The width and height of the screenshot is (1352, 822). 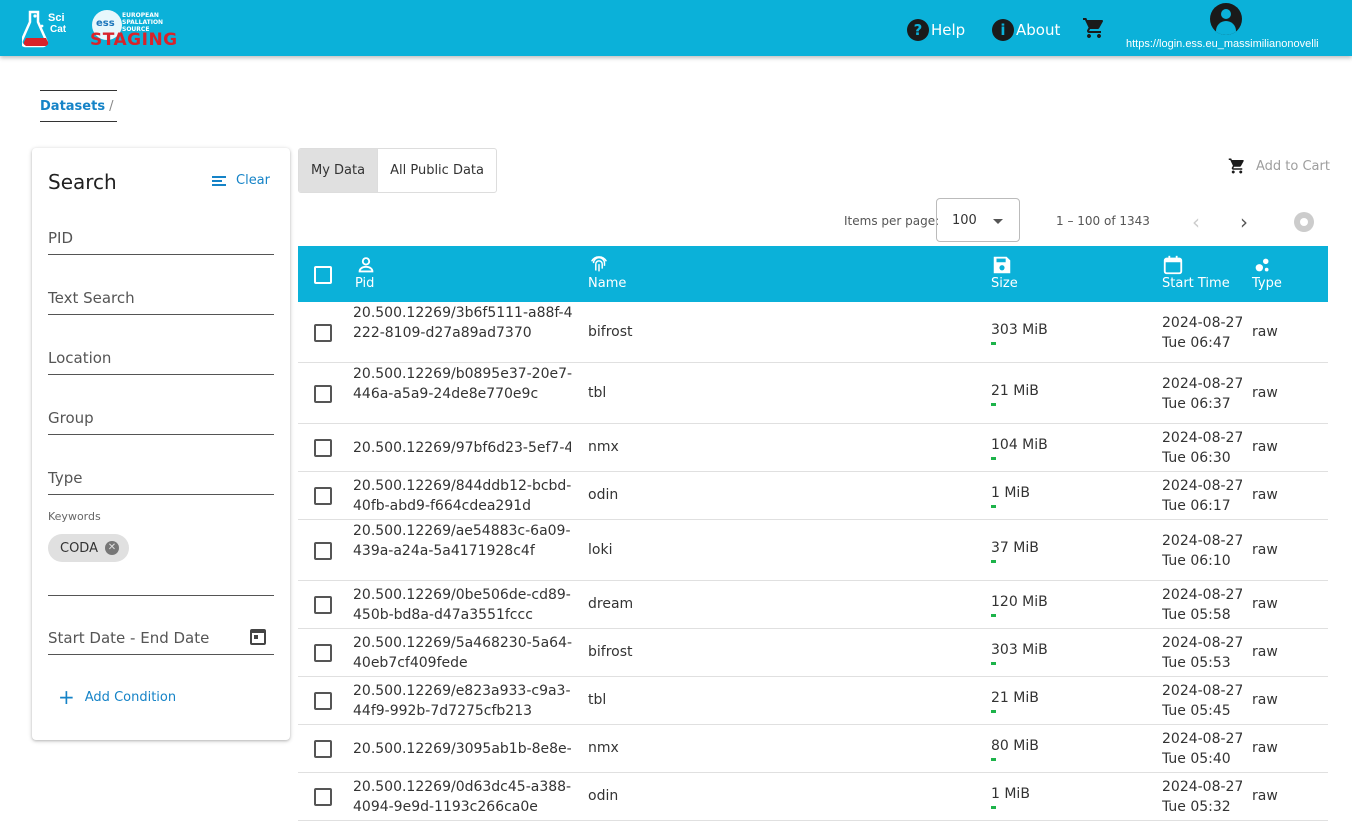 I want to click on start-time-cell: 2024-08-27 Tue 05:32, so click(x=1202, y=797).